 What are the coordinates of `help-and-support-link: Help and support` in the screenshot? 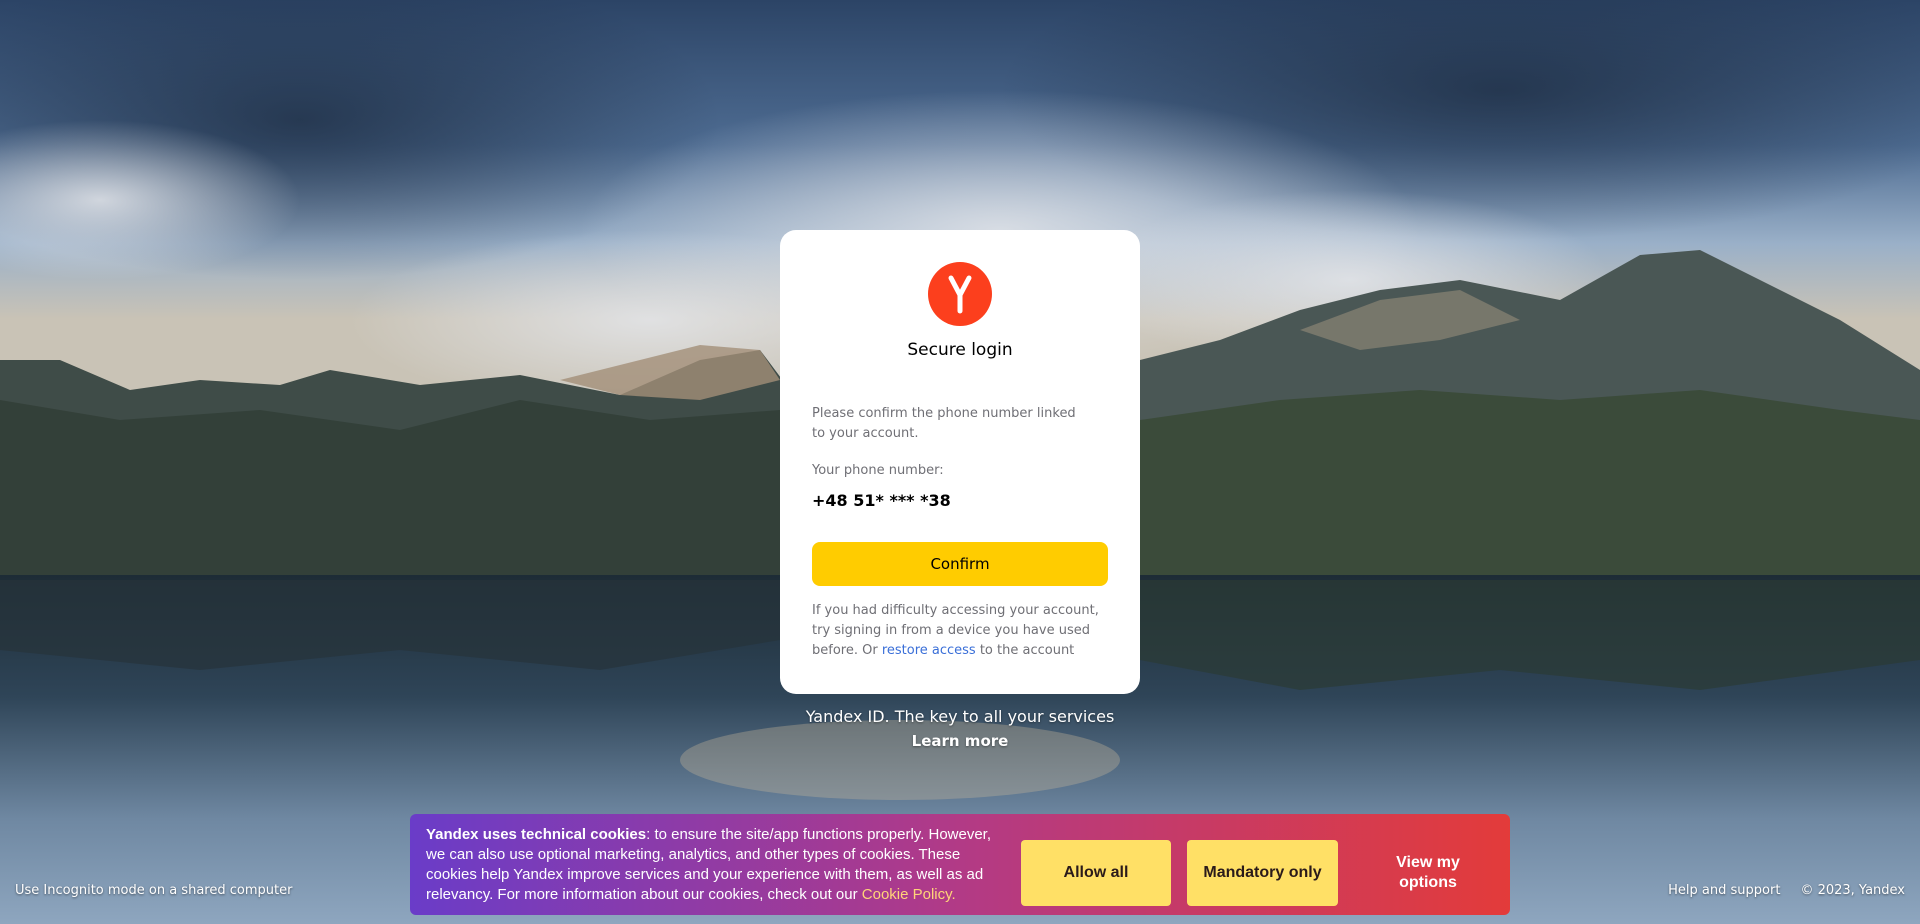 It's located at (1724, 890).